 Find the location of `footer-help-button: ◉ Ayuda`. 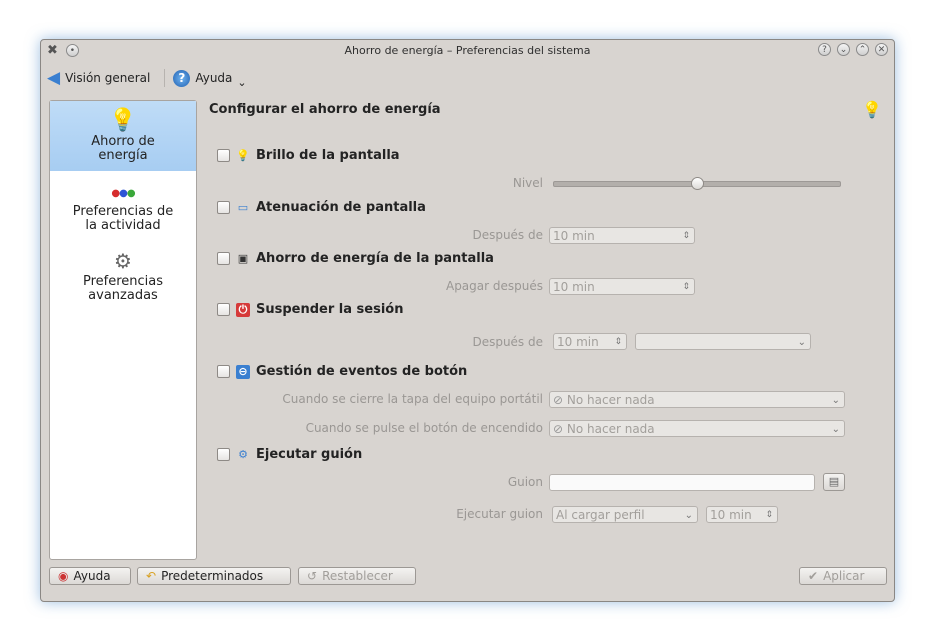

footer-help-button: ◉ Ayuda is located at coordinates (90, 576).